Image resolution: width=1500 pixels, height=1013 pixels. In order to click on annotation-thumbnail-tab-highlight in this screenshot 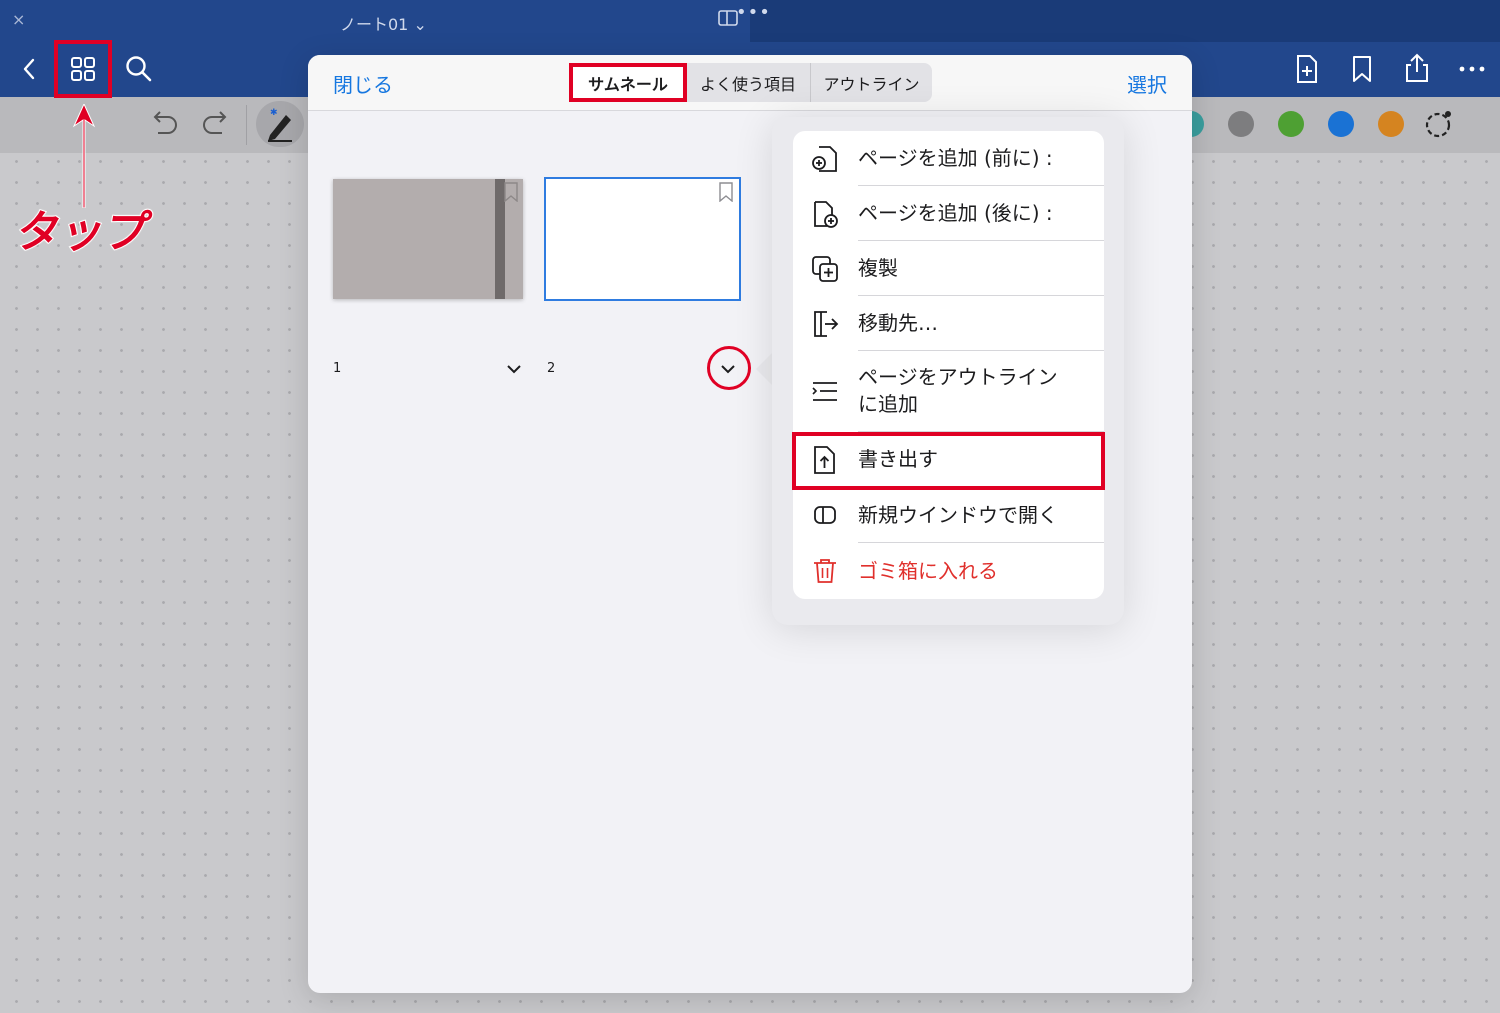, I will do `click(628, 82)`.